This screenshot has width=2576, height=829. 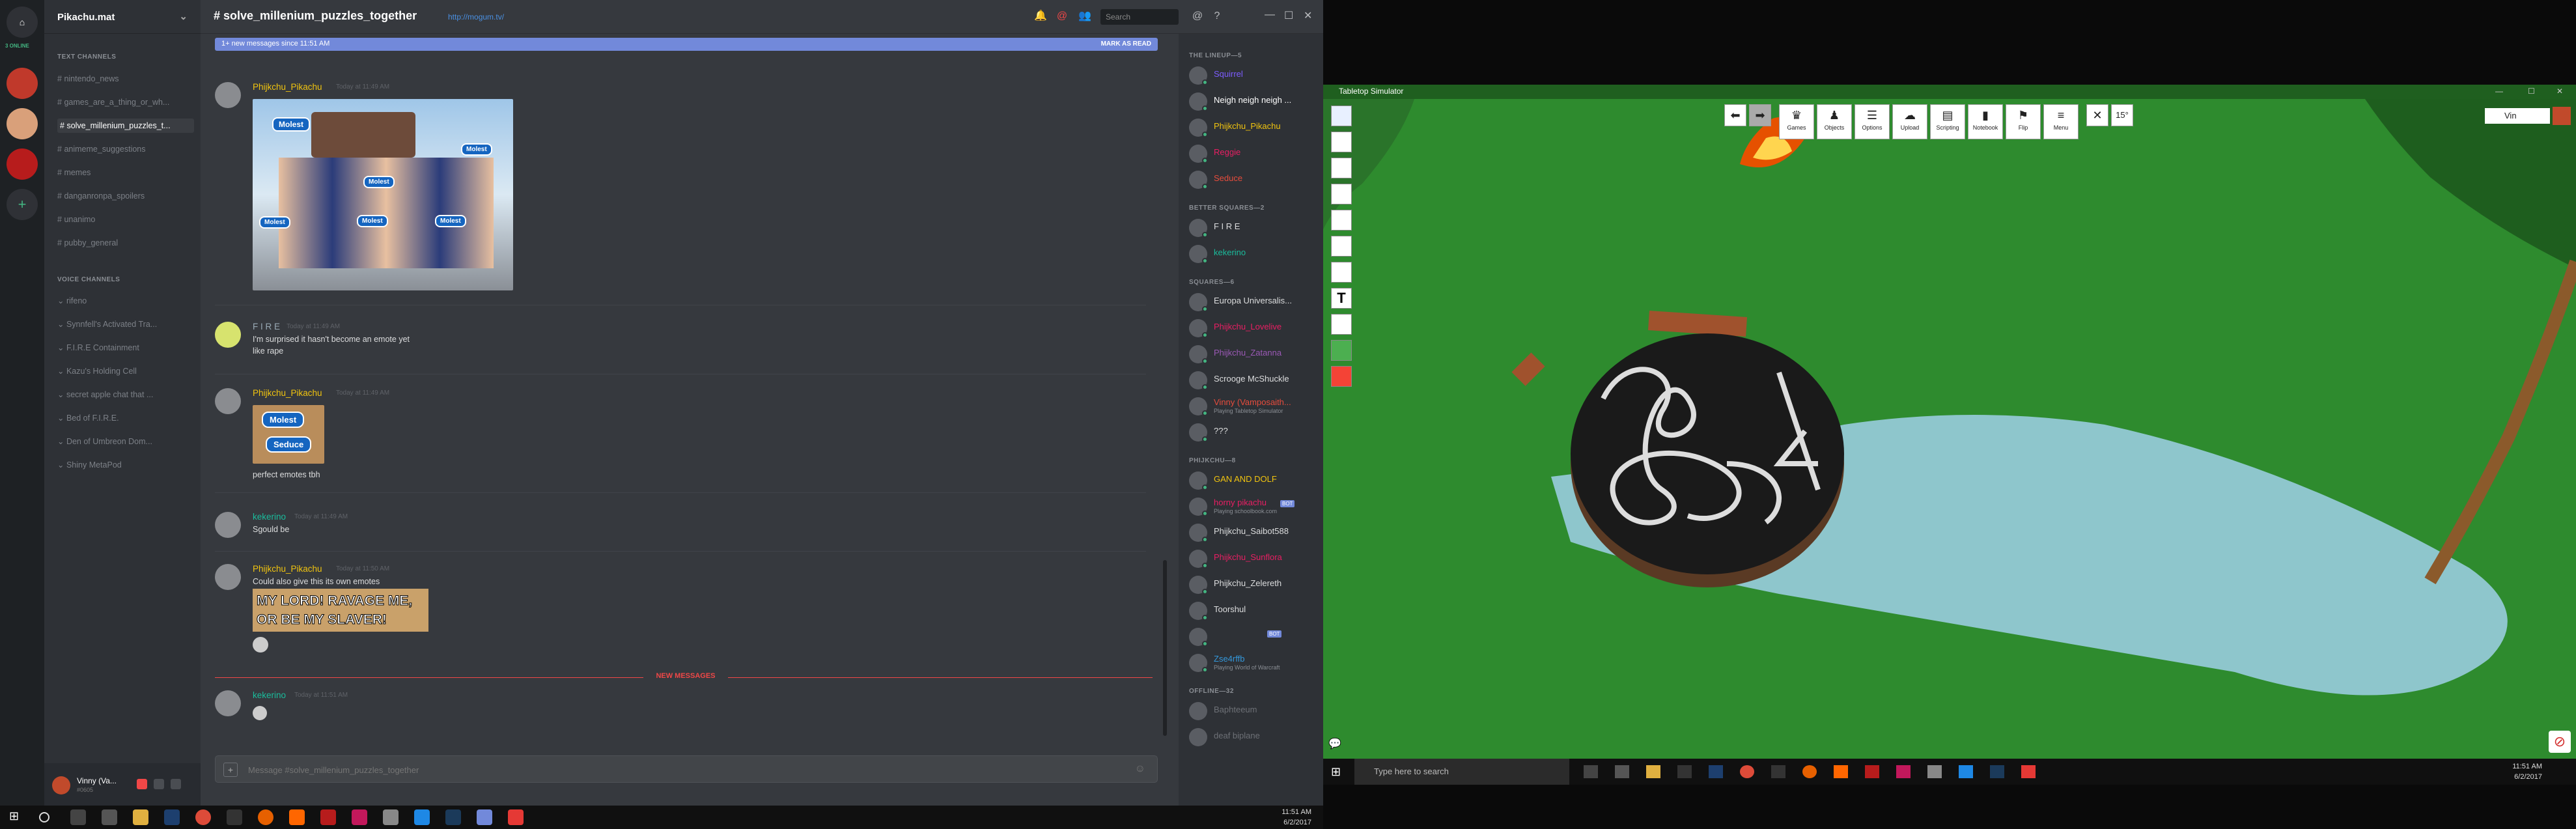 What do you see at coordinates (126, 464) in the screenshot?
I see `voice-channel-item: ⌄ Shiny MetaPod` at bounding box center [126, 464].